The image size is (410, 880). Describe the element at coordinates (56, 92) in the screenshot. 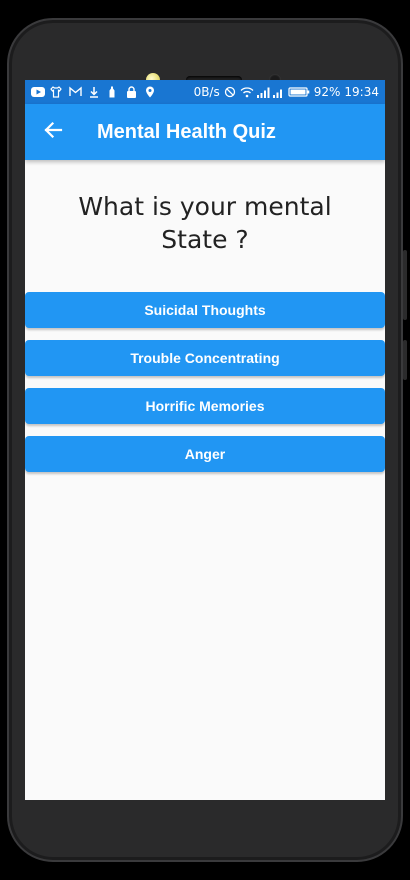

I see `shirt-icon` at that location.